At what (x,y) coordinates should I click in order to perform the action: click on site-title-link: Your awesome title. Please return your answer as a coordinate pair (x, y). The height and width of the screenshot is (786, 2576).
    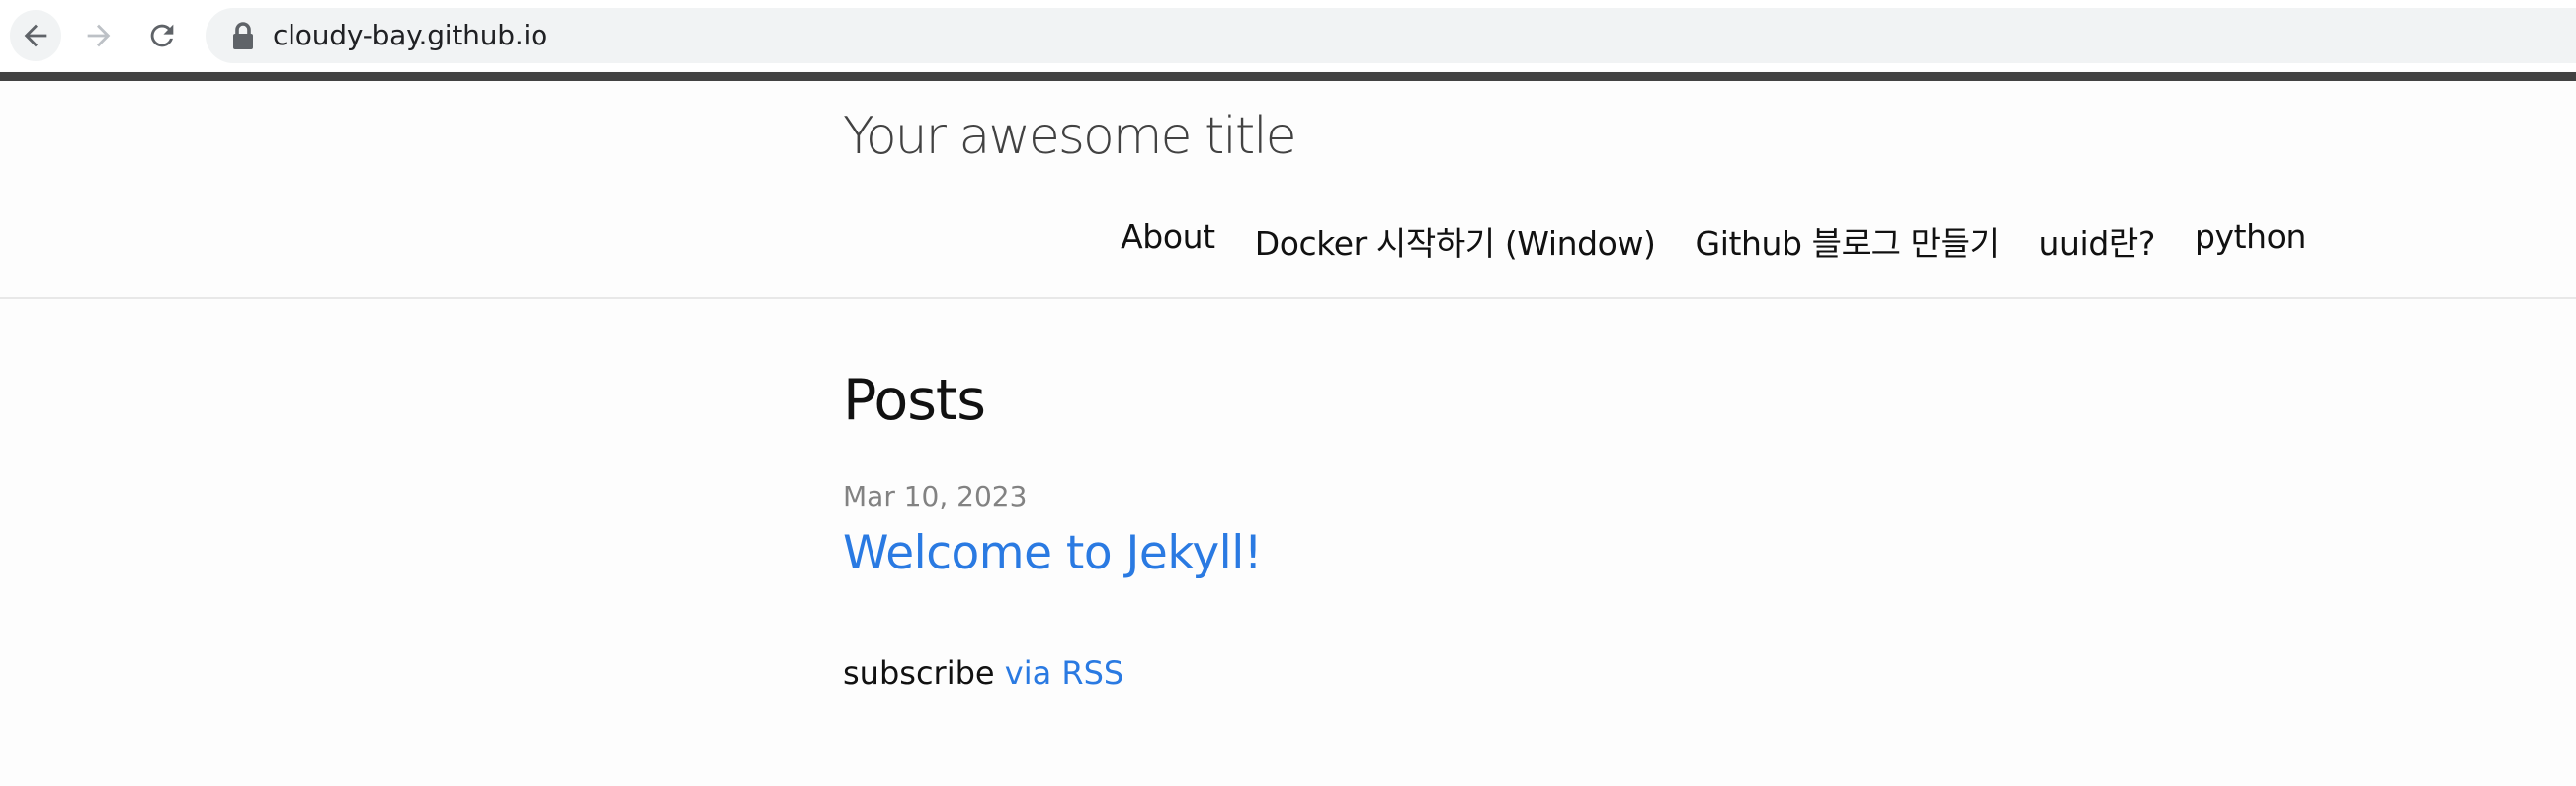
    Looking at the image, I should click on (1070, 137).